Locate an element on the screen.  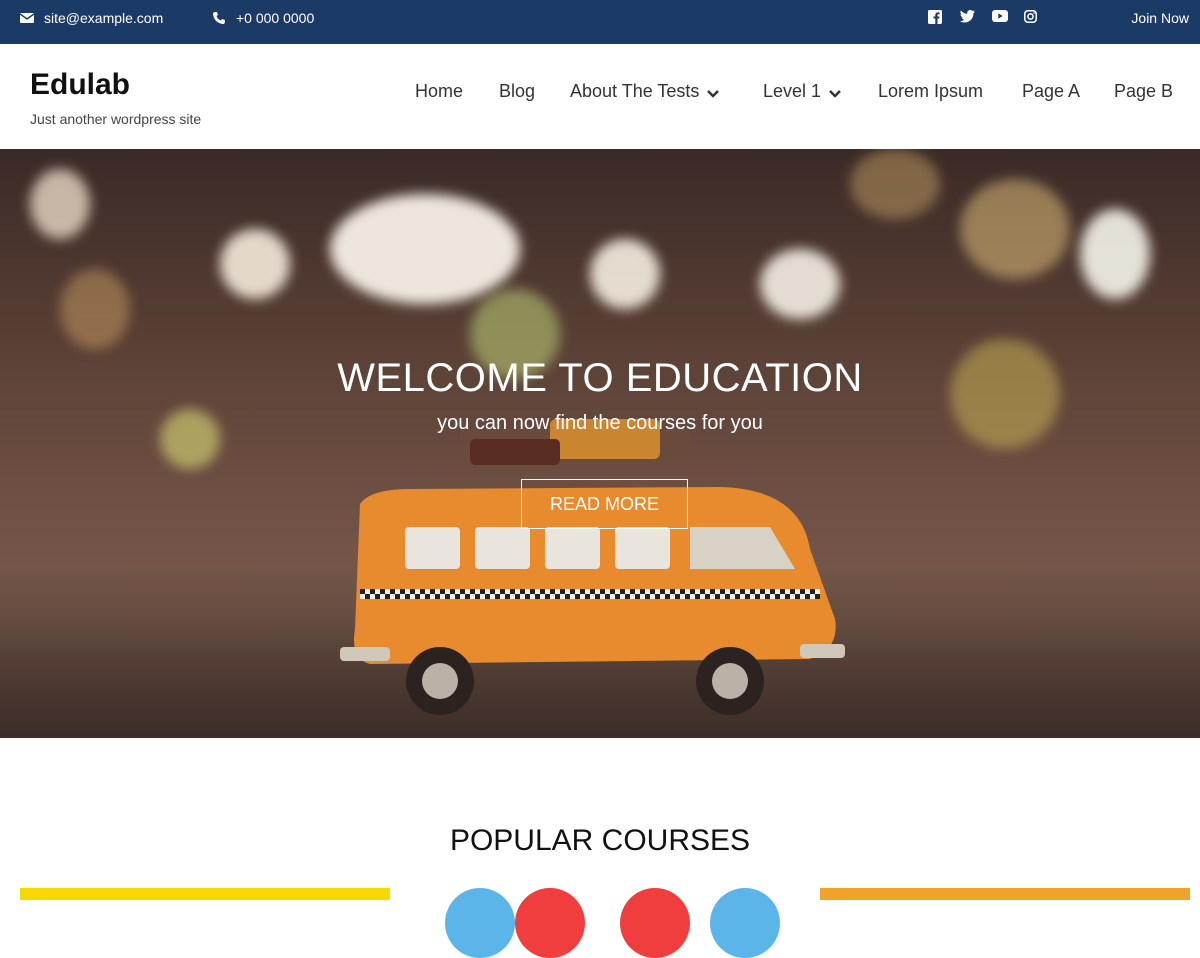
youtube-icon is located at coordinates (1000, 17).